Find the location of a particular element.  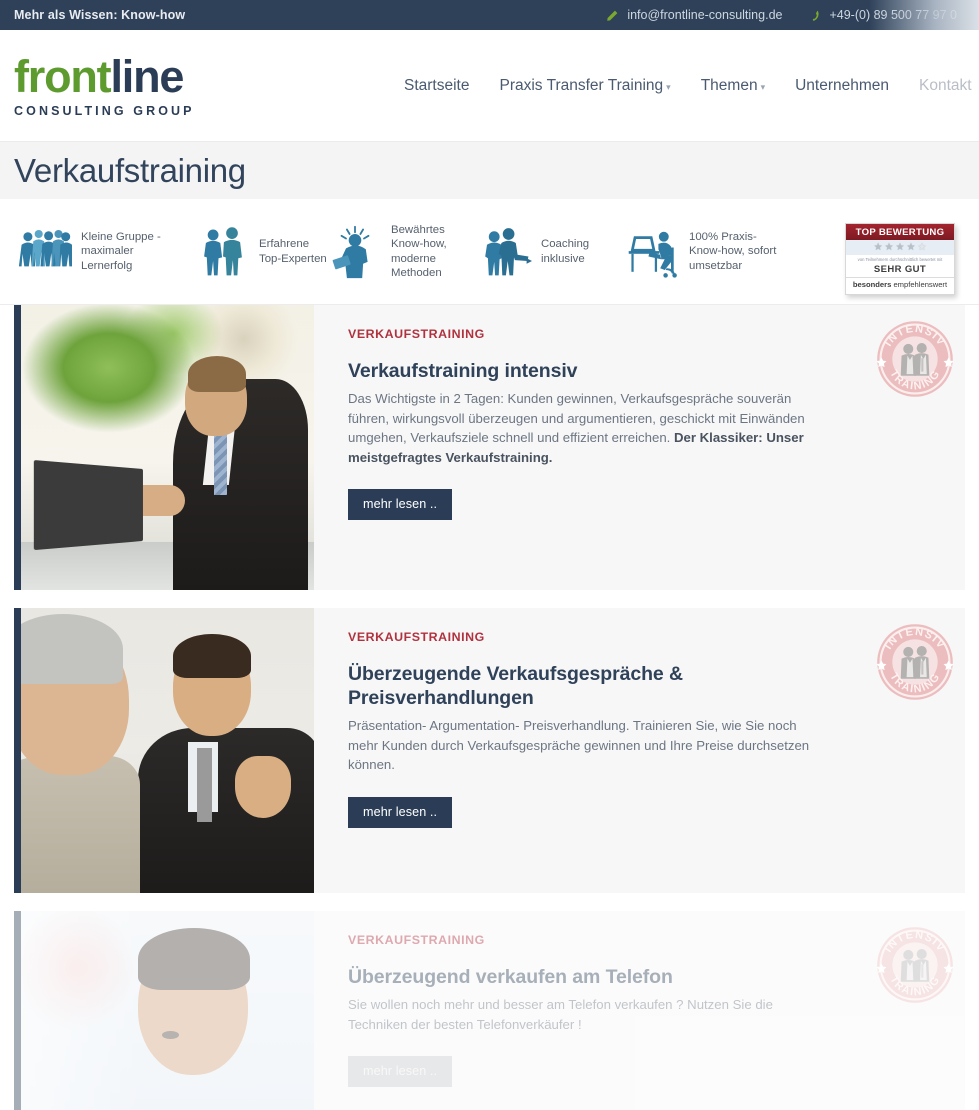

feature-label: Coaching inklusive is located at coordinates (565, 251).